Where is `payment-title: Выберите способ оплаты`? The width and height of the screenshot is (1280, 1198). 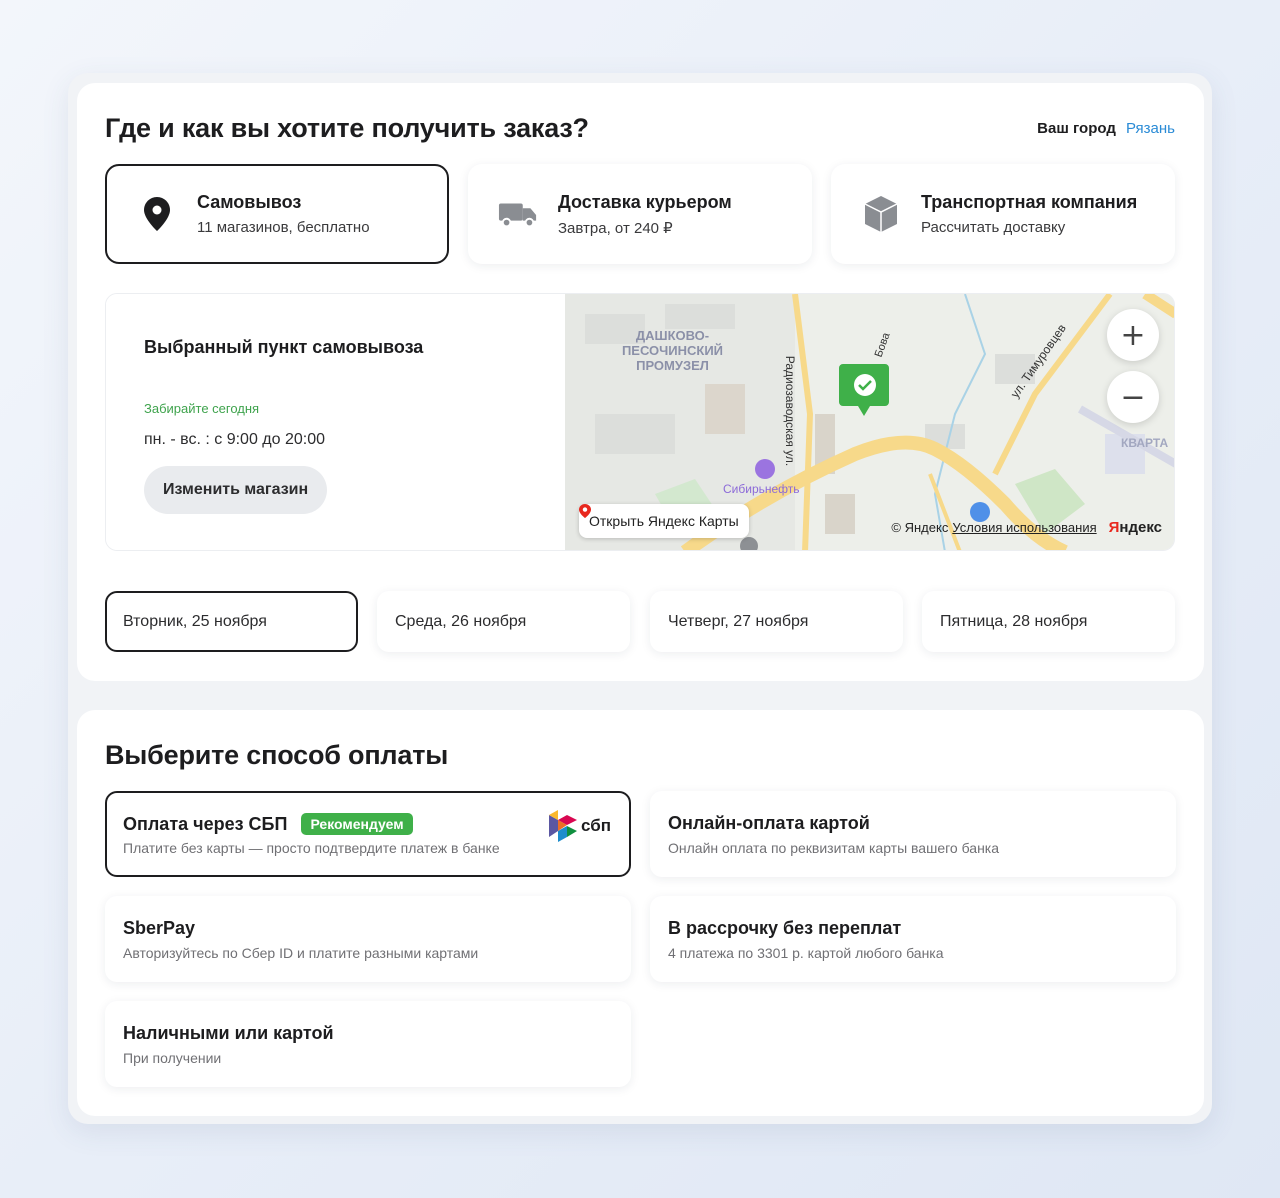
payment-title: Выберите способ оплаты is located at coordinates (277, 755).